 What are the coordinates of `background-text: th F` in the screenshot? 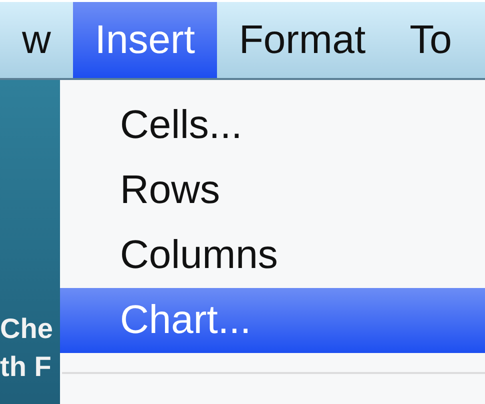 It's located at (26, 367).